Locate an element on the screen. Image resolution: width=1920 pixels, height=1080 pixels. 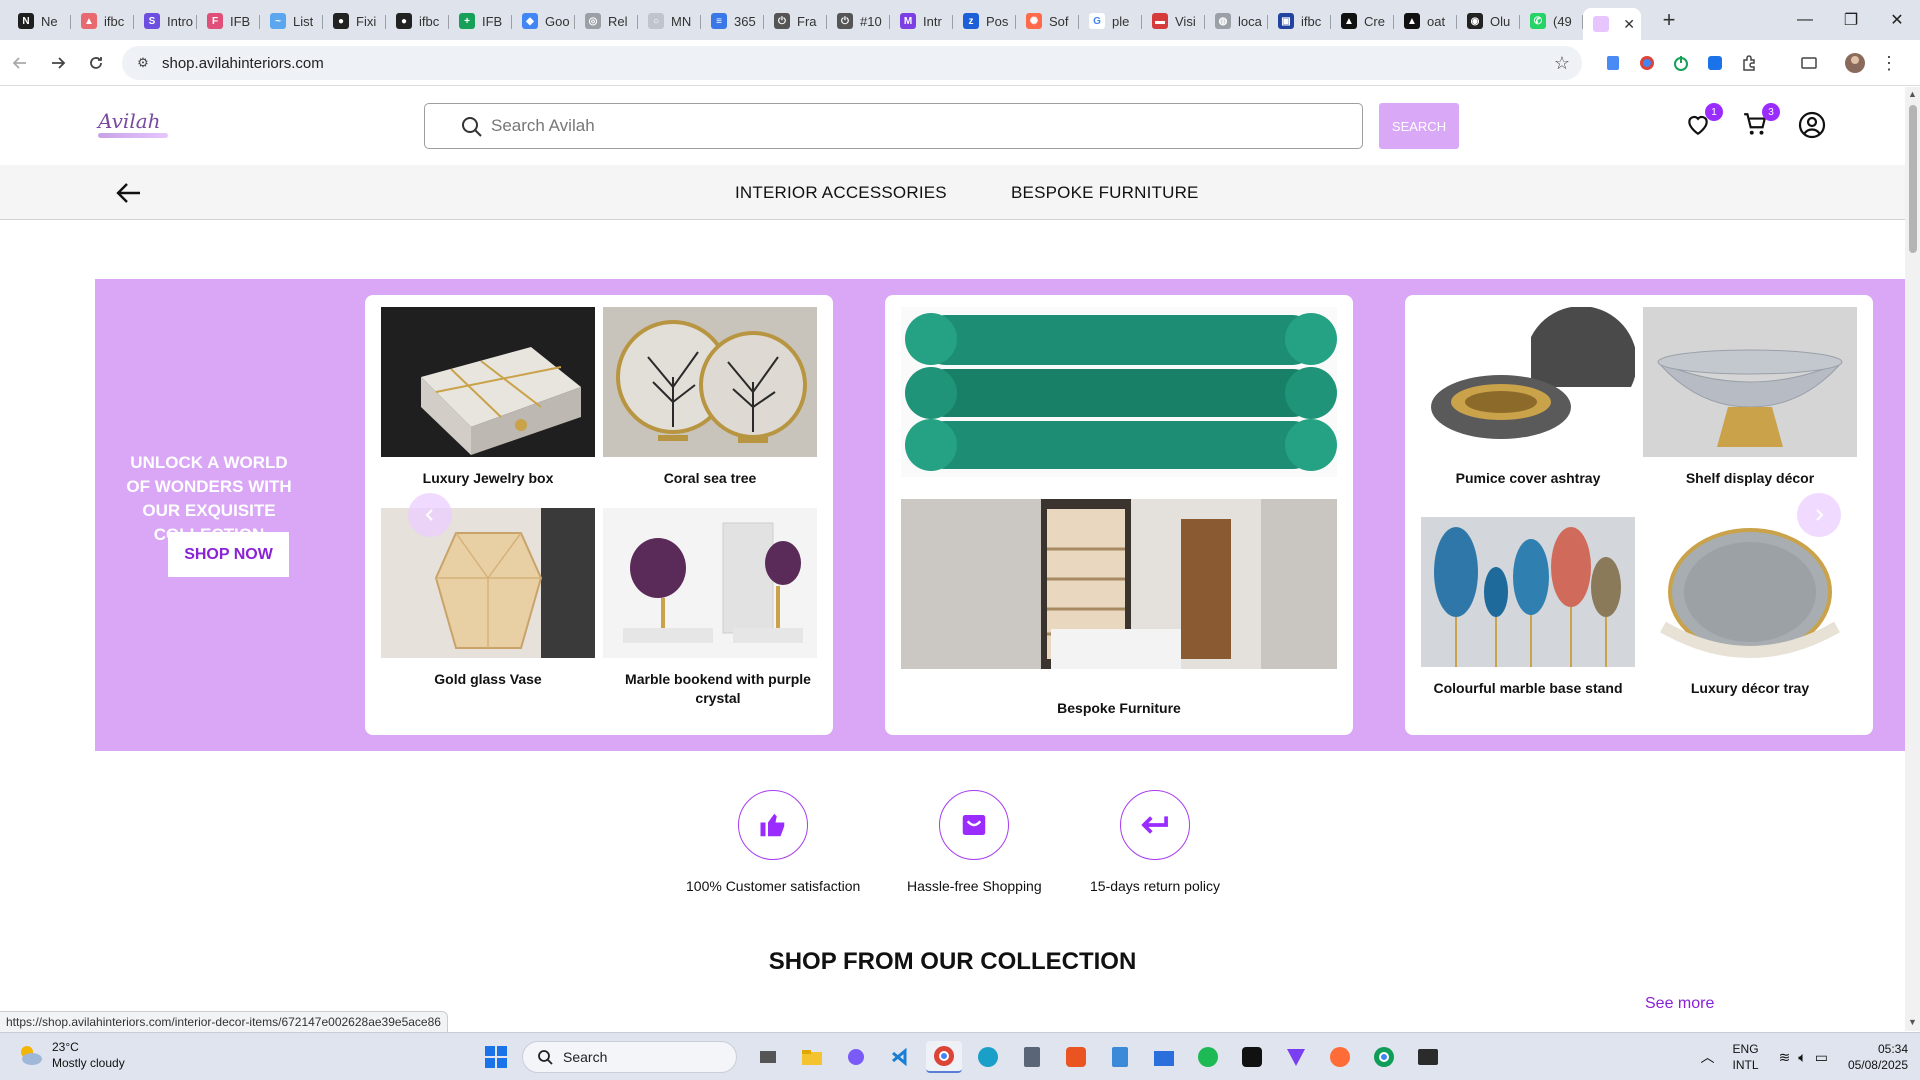
minimize-icon: — is located at coordinates (1805, 20).